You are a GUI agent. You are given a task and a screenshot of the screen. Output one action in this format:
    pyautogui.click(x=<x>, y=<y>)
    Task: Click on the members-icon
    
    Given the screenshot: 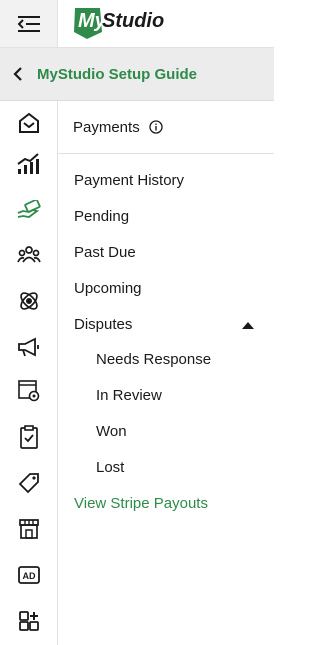 What is the action you would take?
    pyautogui.click(x=29, y=255)
    